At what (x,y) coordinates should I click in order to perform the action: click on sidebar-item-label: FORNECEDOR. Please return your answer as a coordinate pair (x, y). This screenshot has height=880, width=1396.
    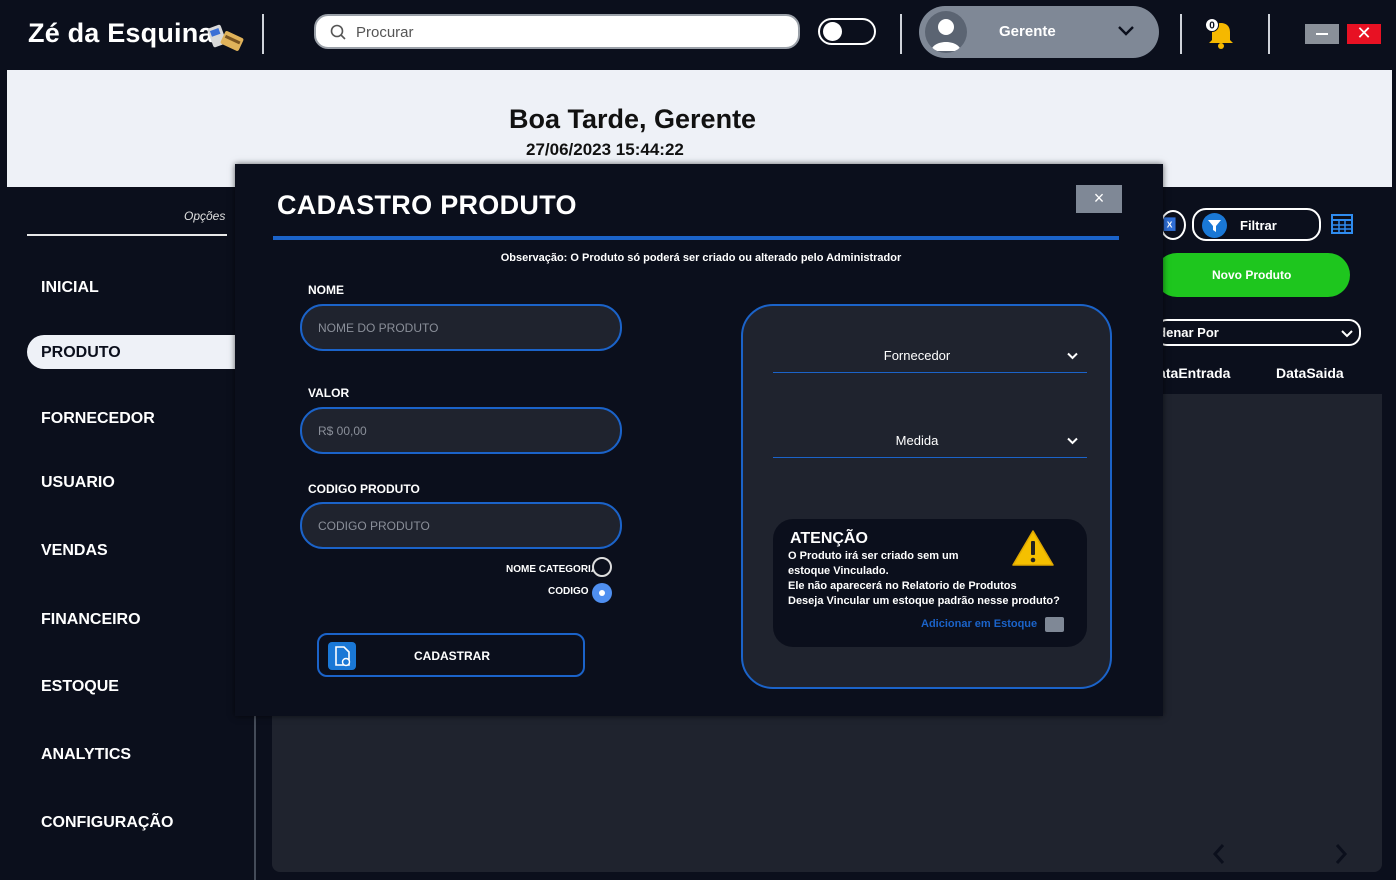
    Looking at the image, I should click on (98, 418).